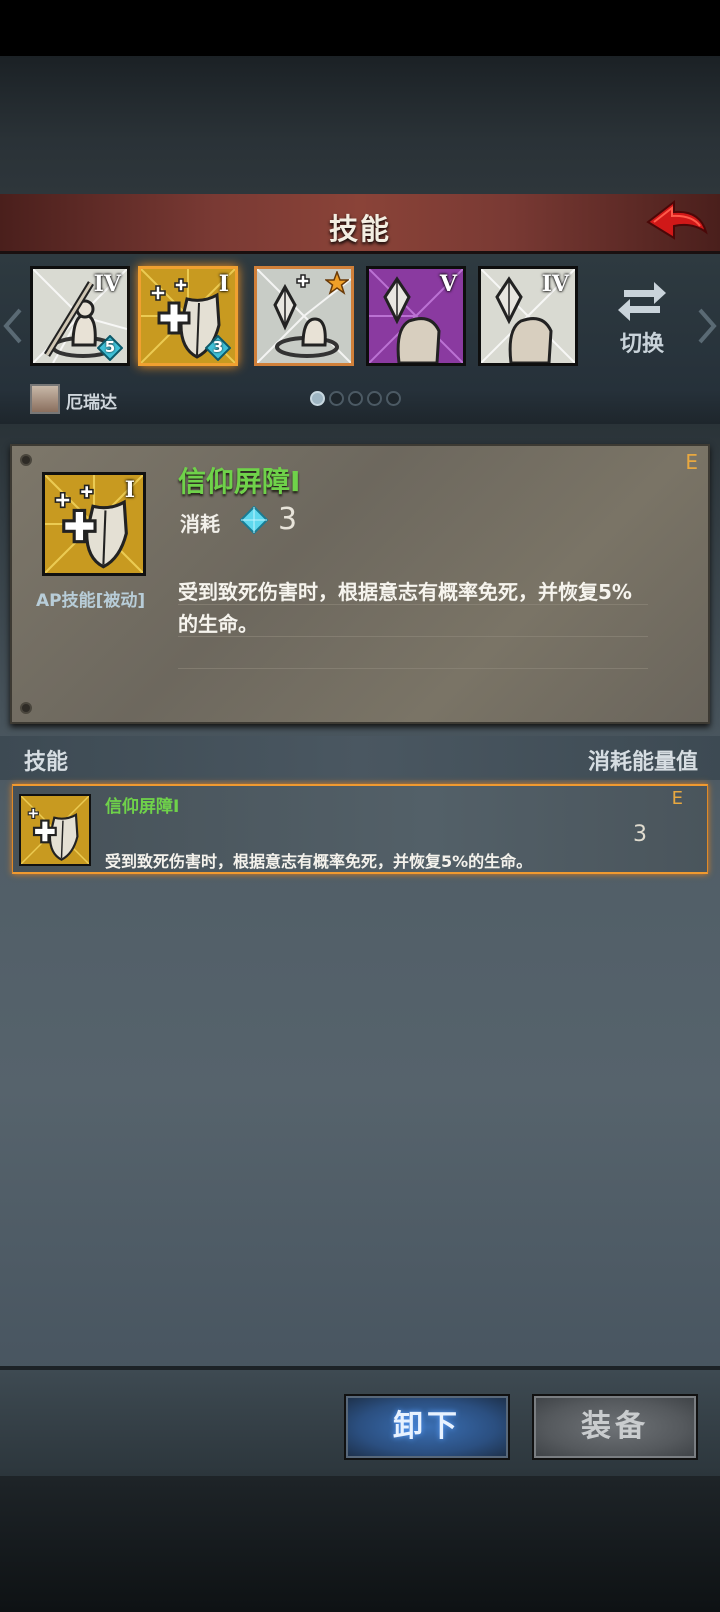 The image size is (720, 1612). I want to click on list-skill-description: 受到致死伤害时，根据意志有概率免死，并恢复5%的生命。, so click(319, 861).